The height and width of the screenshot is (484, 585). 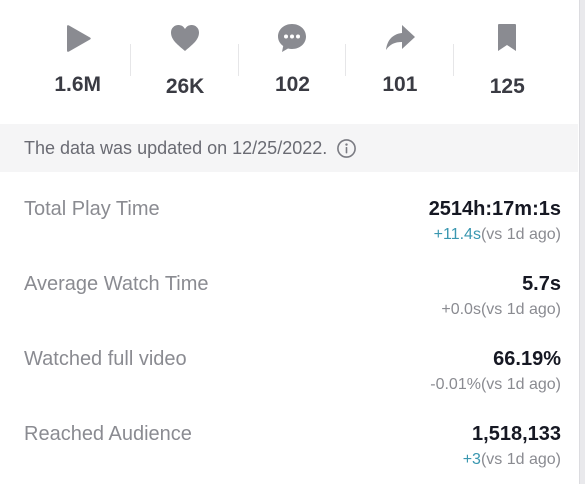 What do you see at coordinates (185, 62) in the screenshot?
I see `stat-likes: 26K` at bounding box center [185, 62].